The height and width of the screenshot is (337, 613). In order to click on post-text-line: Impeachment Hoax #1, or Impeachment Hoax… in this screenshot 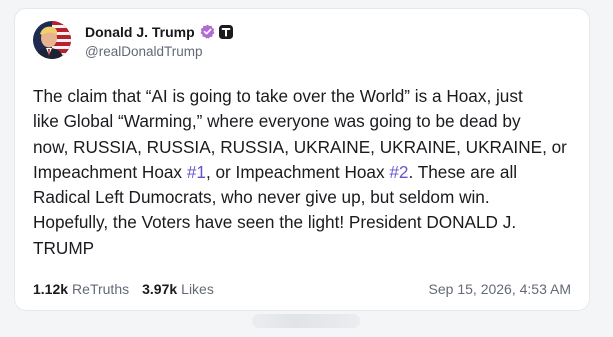, I will do `click(307, 172)`.